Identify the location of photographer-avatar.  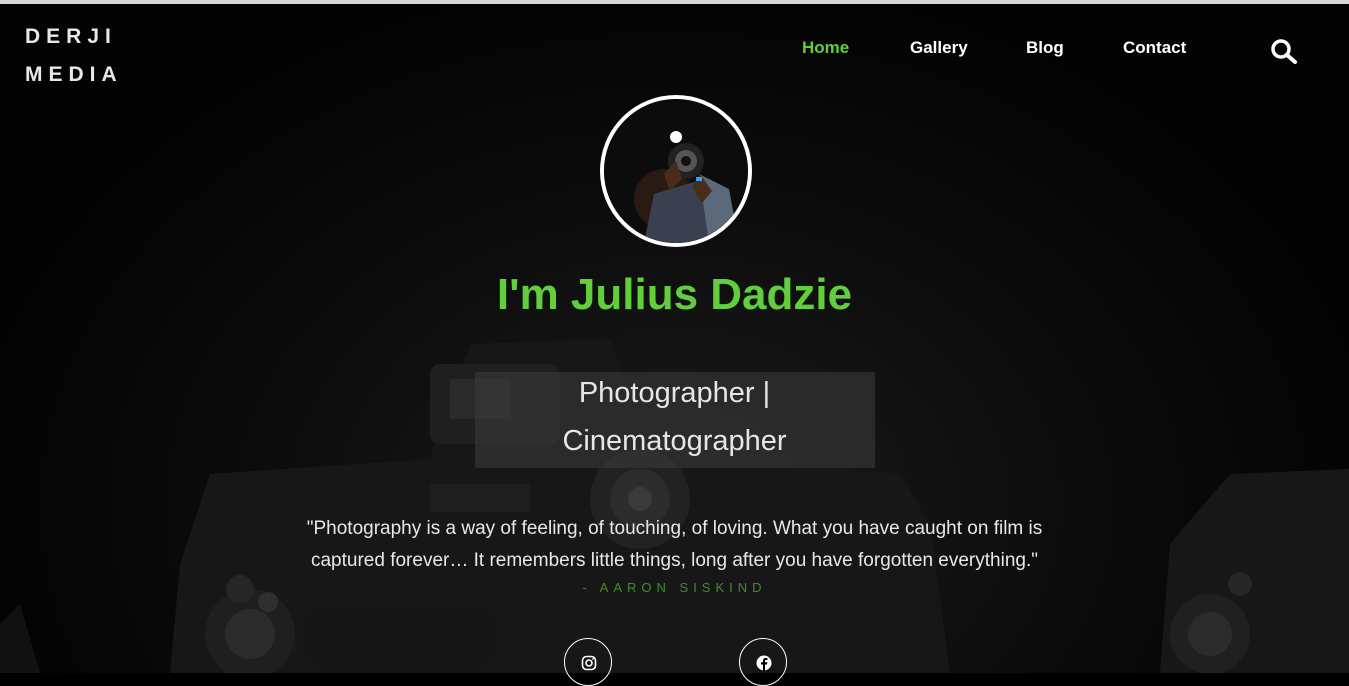
(676, 171).